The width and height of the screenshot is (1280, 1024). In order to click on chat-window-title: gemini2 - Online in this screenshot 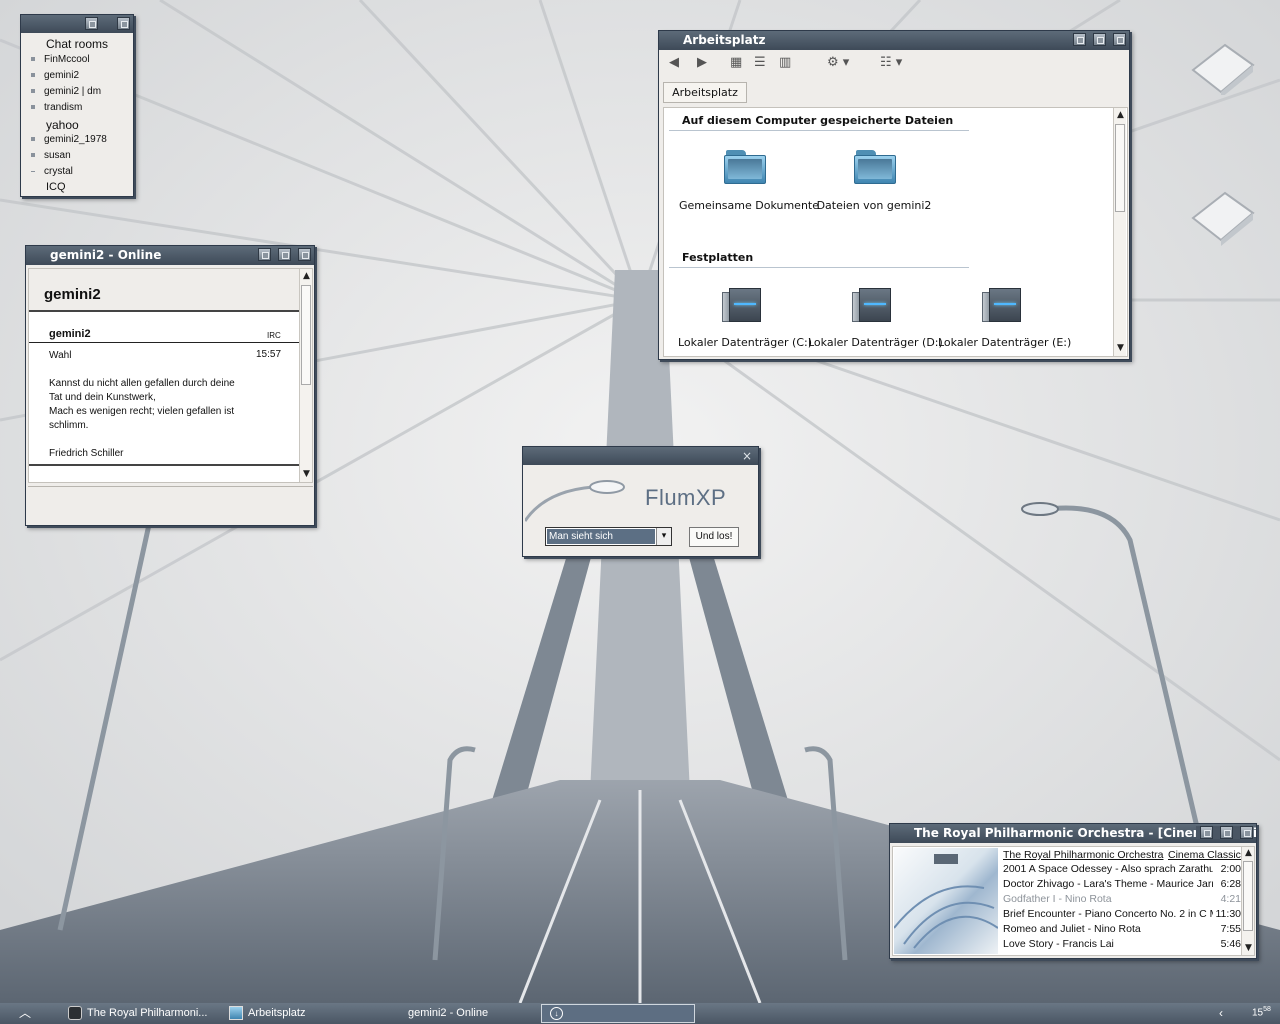, I will do `click(106, 255)`.